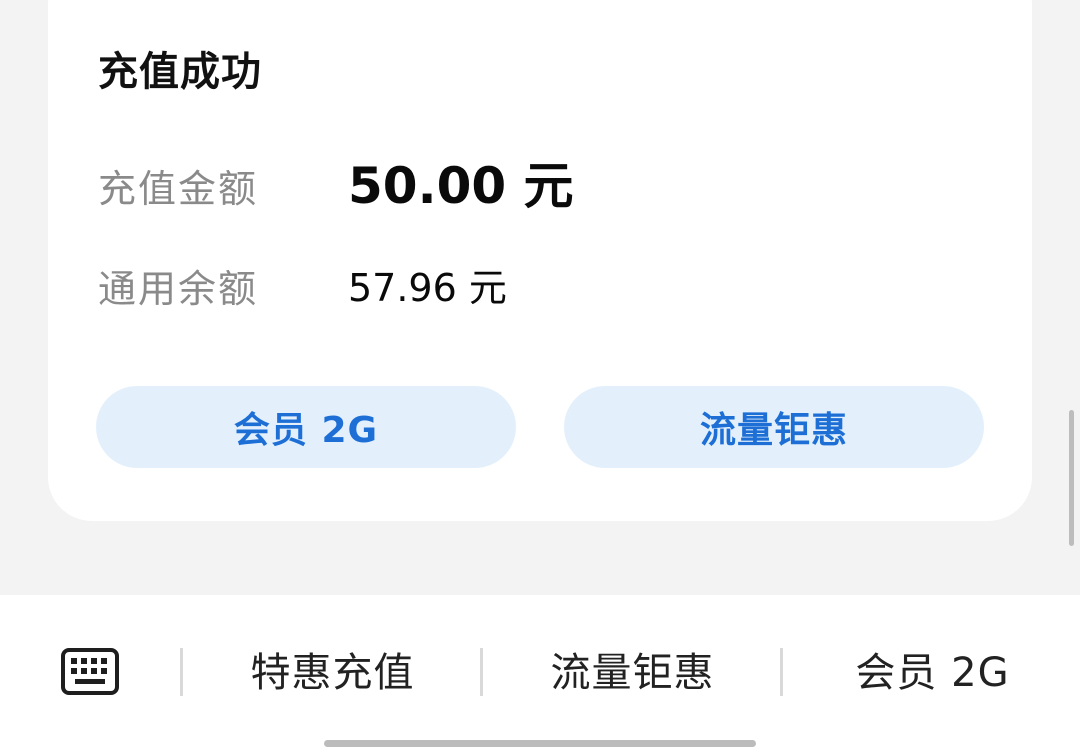  Describe the element at coordinates (461, 186) in the screenshot. I see `recharge-amount-value: 50.00 元` at that location.